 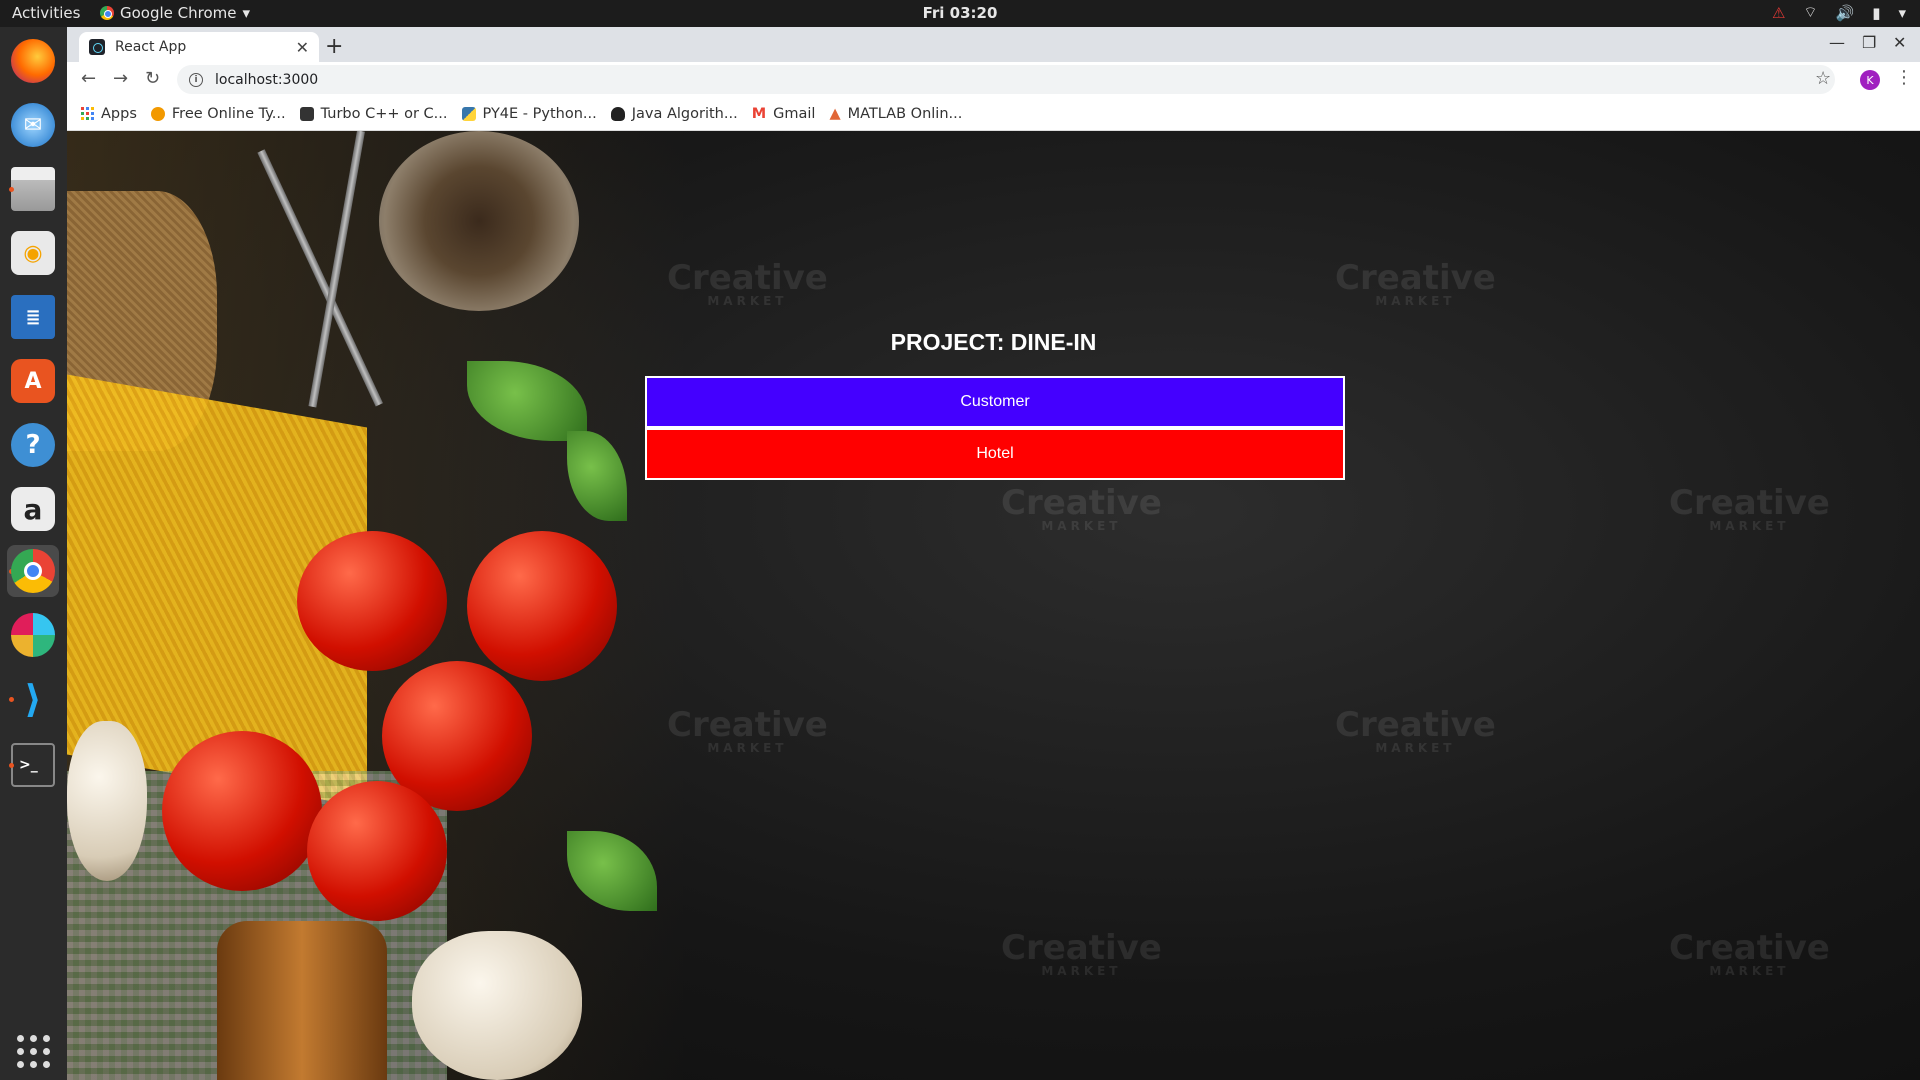 I want to click on clock: Fri 03:20, so click(x=960, y=13).